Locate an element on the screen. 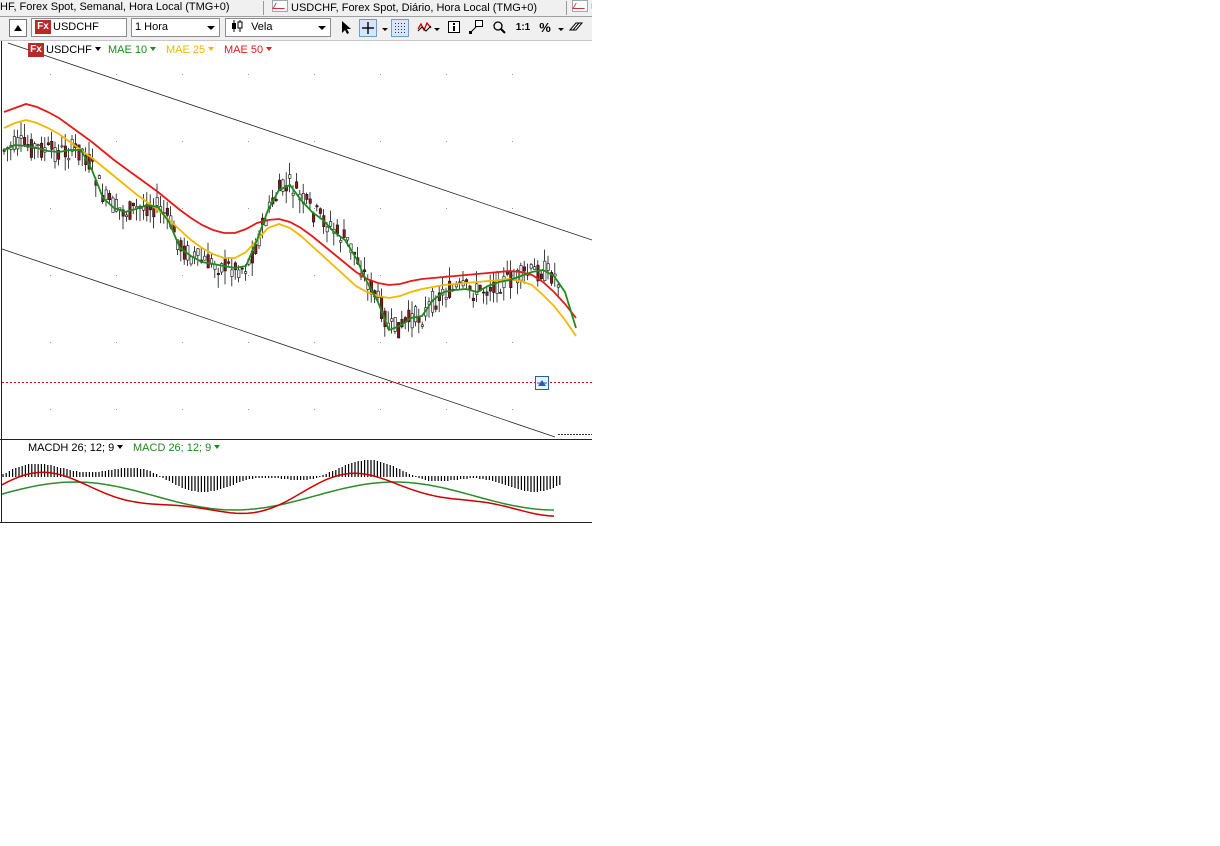 The height and width of the screenshot is (846, 1220). order-marker is located at coordinates (542, 383).